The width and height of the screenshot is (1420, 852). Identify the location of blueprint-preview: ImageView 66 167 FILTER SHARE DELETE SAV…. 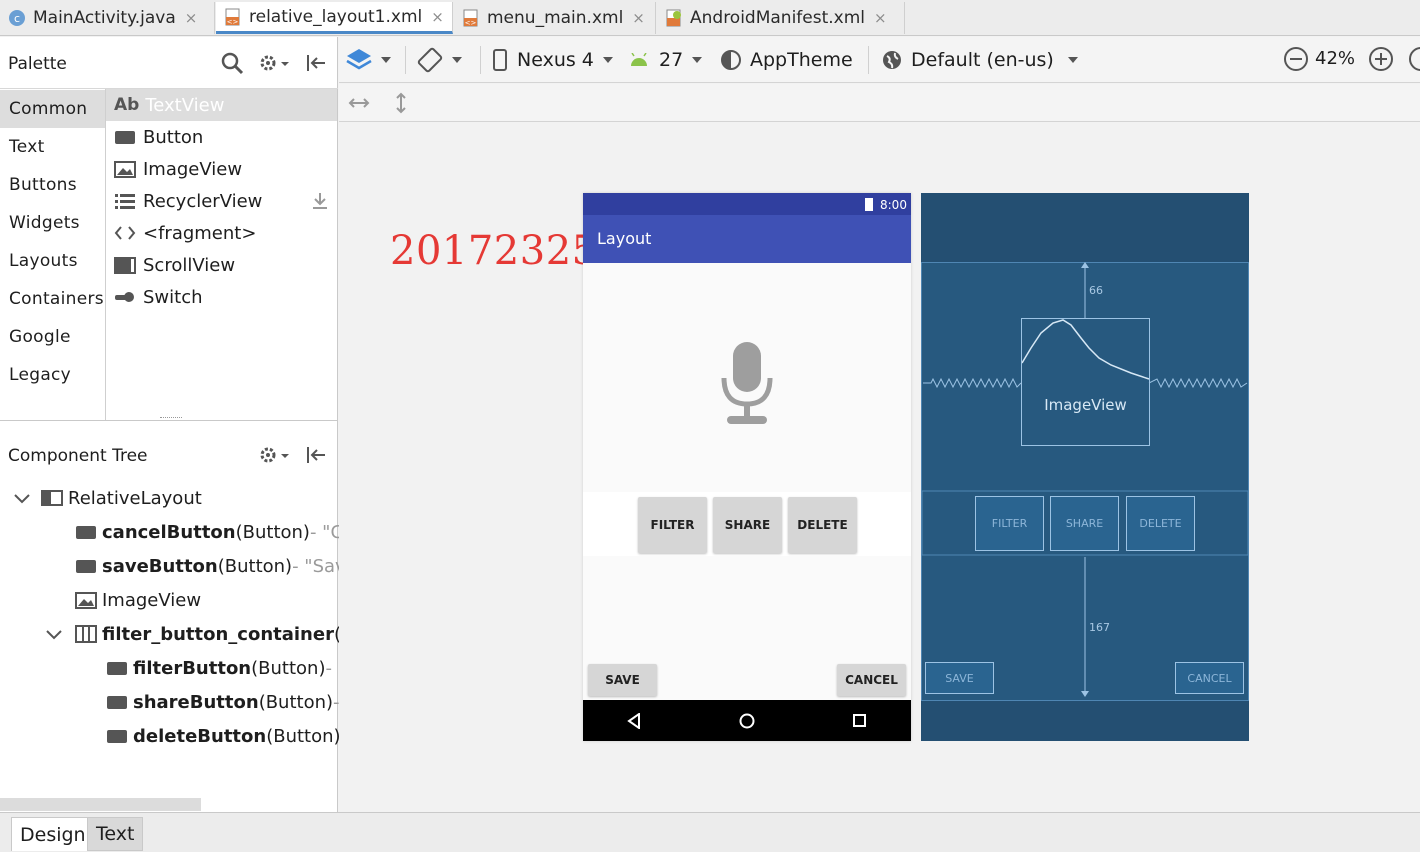
(1085, 467).